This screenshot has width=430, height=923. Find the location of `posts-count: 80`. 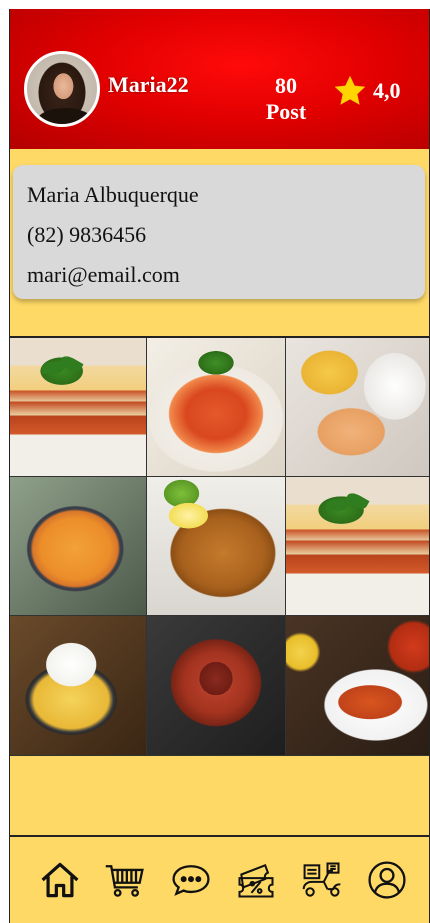

posts-count: 80 is located at coordinates (286, 85).